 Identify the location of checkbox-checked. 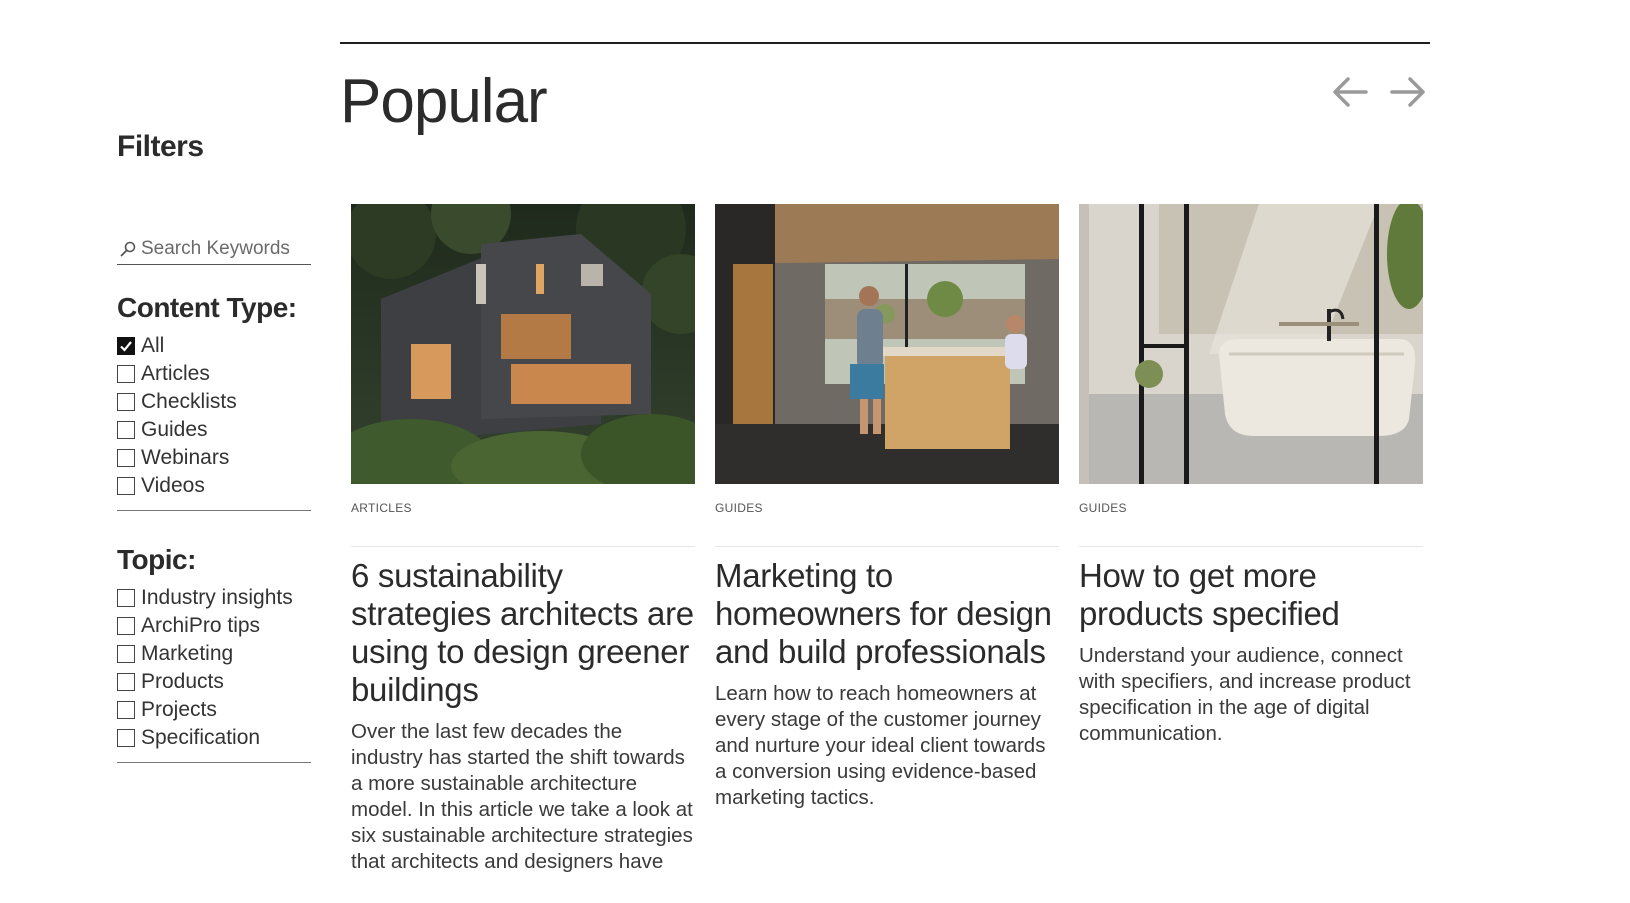
(126, 346).